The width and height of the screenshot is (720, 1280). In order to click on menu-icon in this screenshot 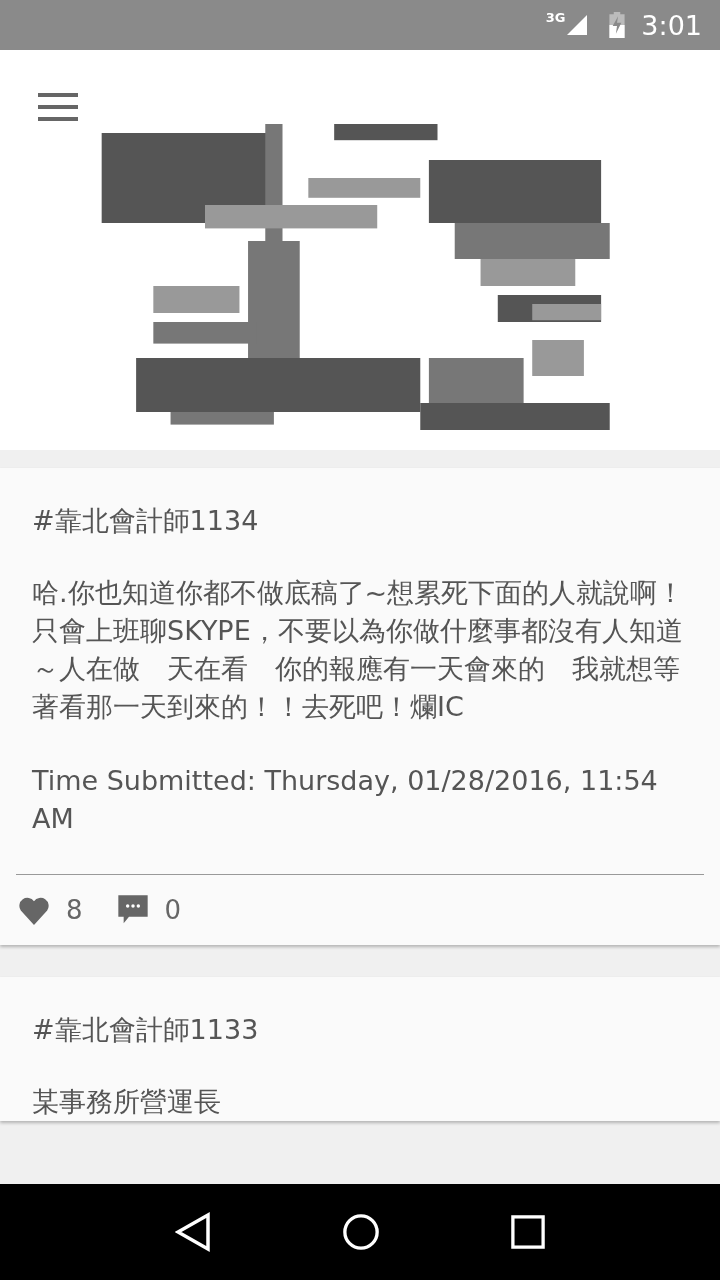, I will do `click(58, 107)`.